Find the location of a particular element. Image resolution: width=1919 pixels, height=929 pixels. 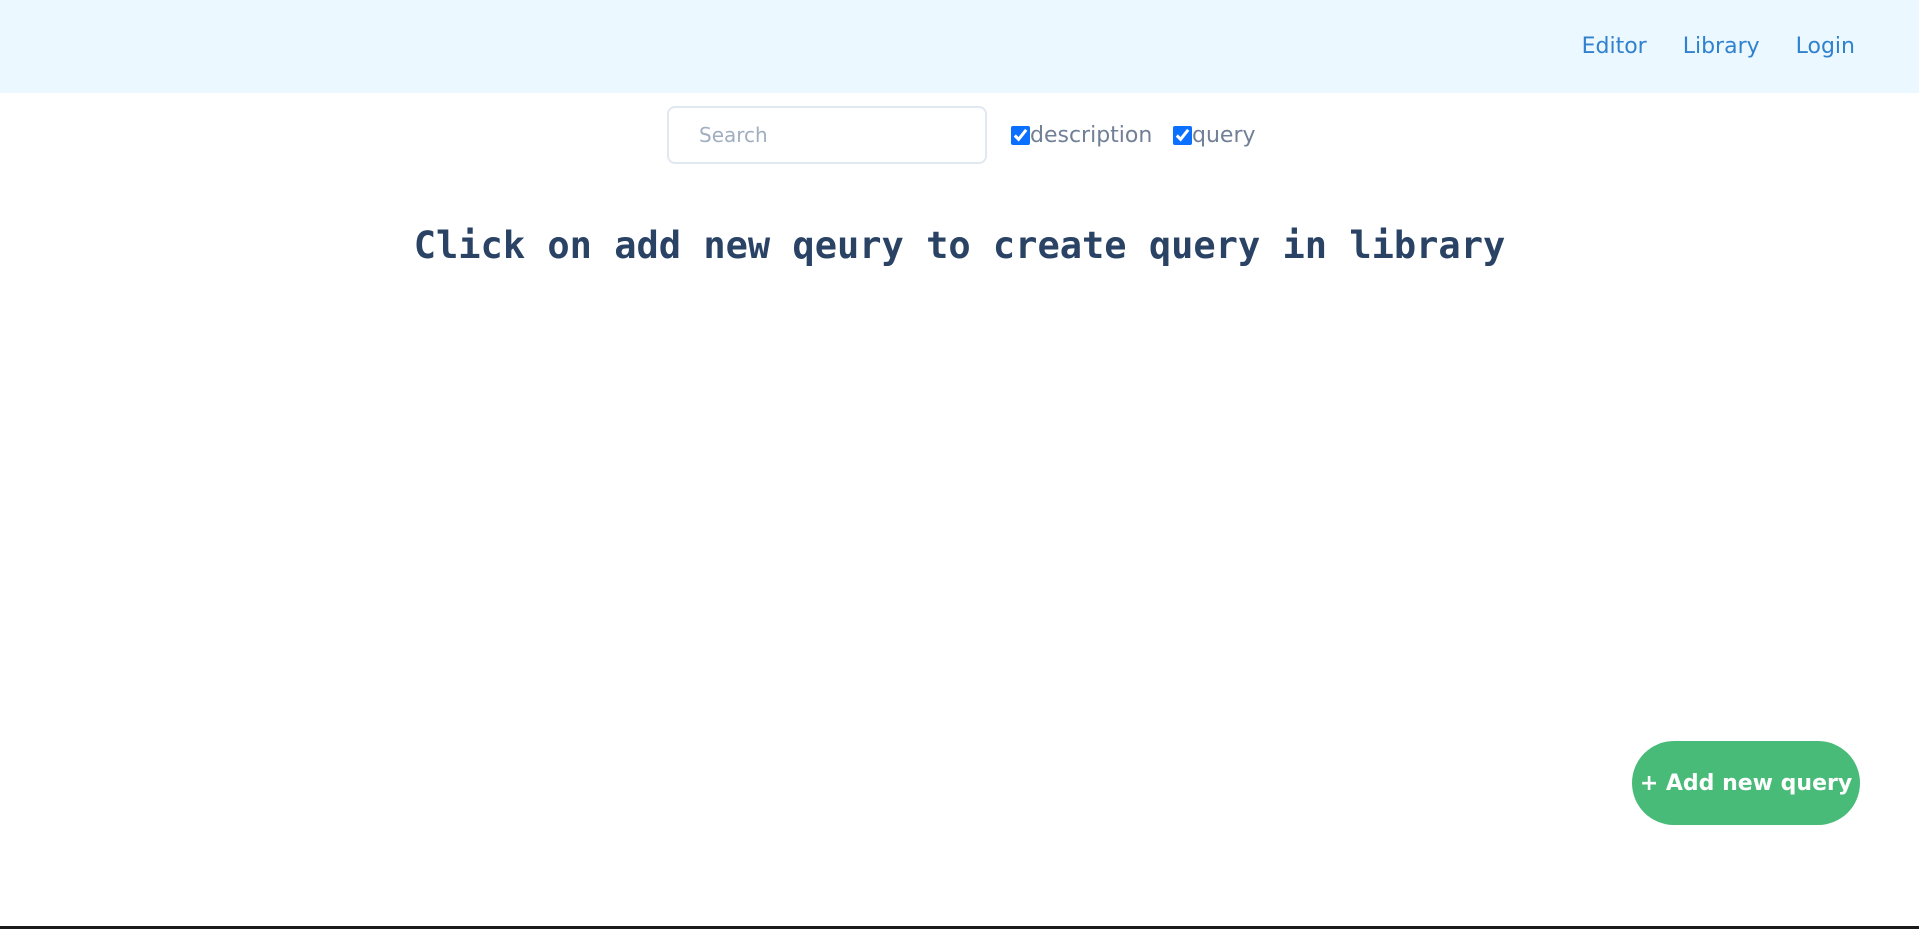

description-checkbox-label: description is located at coordinates (1091, 135).